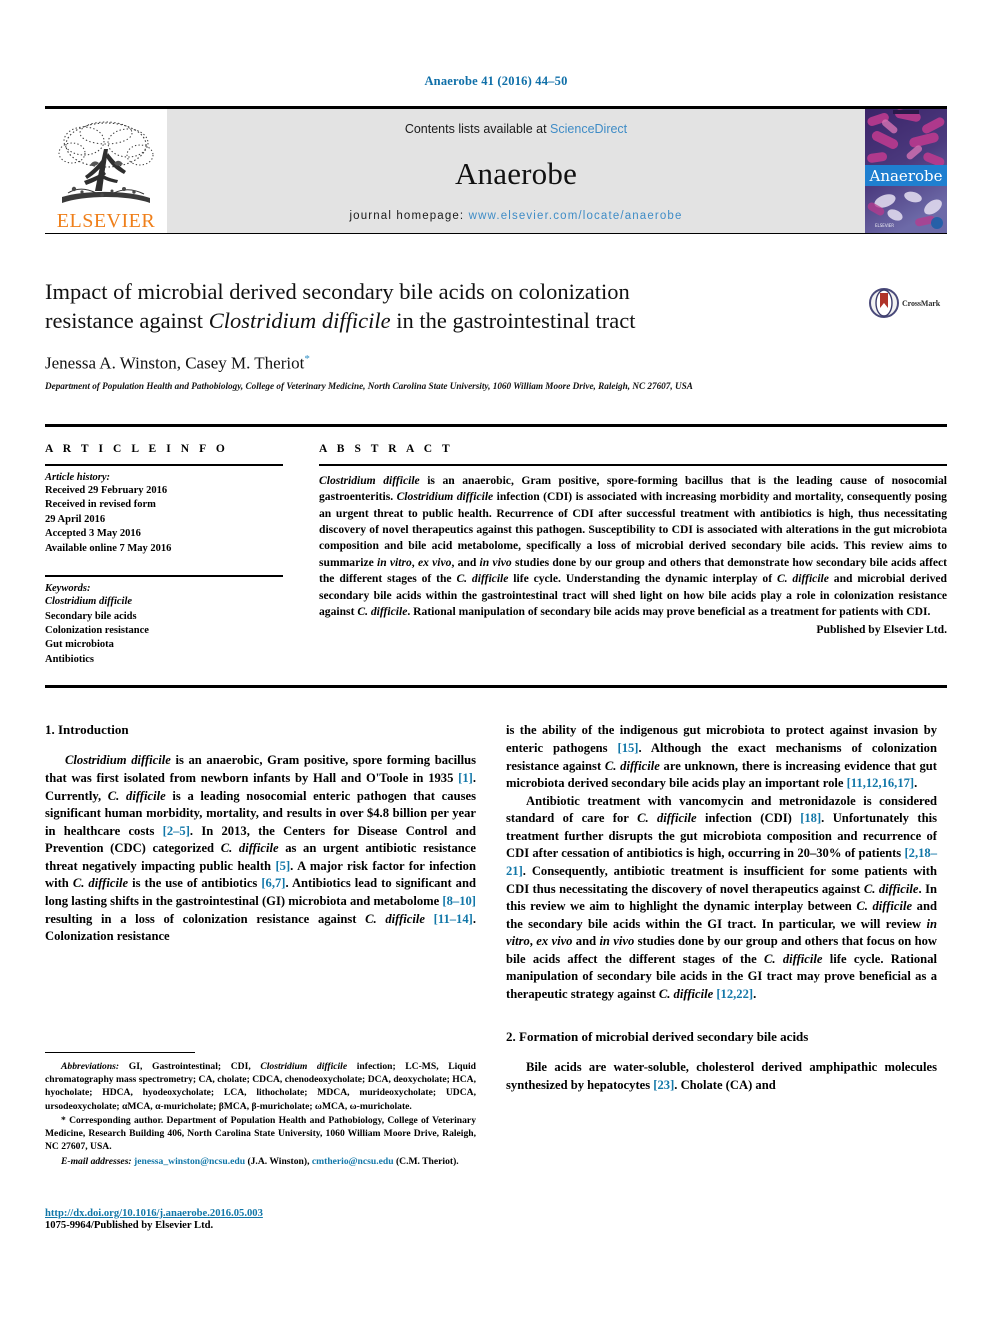 The image size is (992, 1323). Describe the element at coordinates (106, 221) in the screenshot. I see `elsevier-wordmark: ELSEVIER` at that location.